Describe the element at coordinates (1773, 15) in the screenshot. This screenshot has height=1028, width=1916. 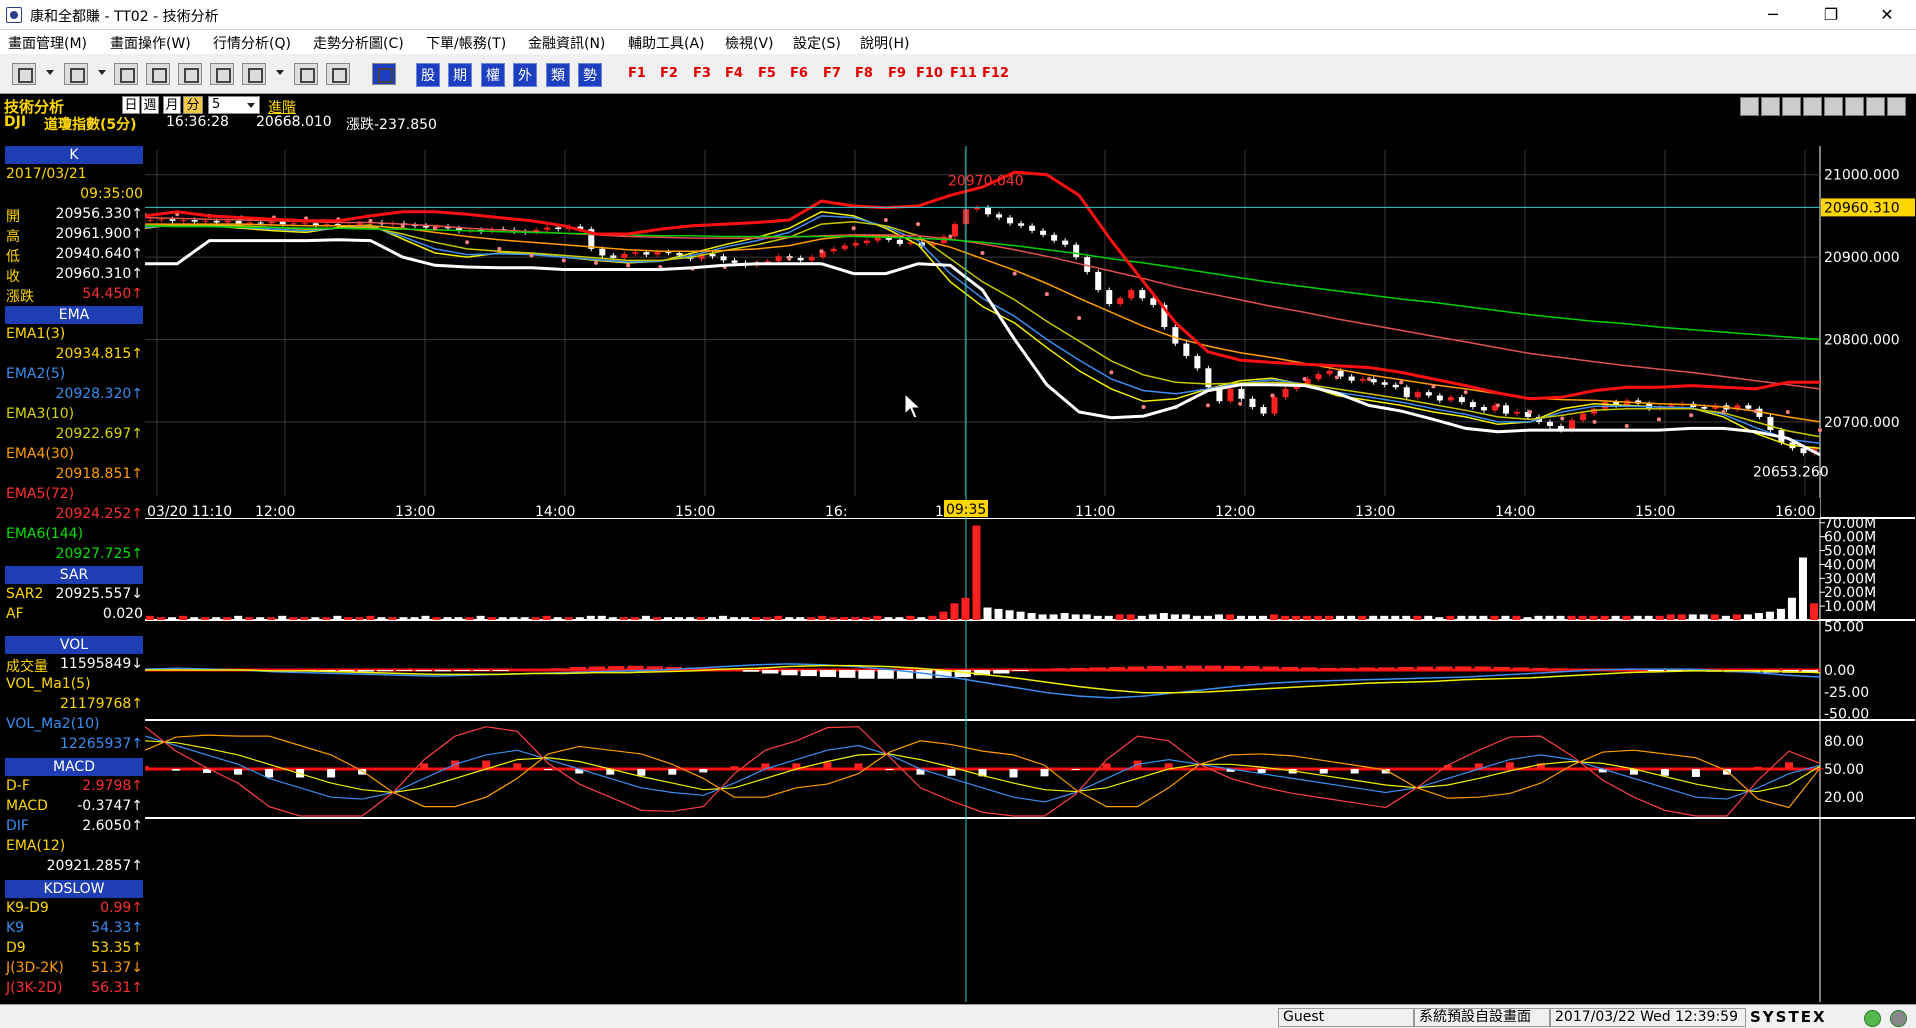
I see `minimize-button: ─` at that location.